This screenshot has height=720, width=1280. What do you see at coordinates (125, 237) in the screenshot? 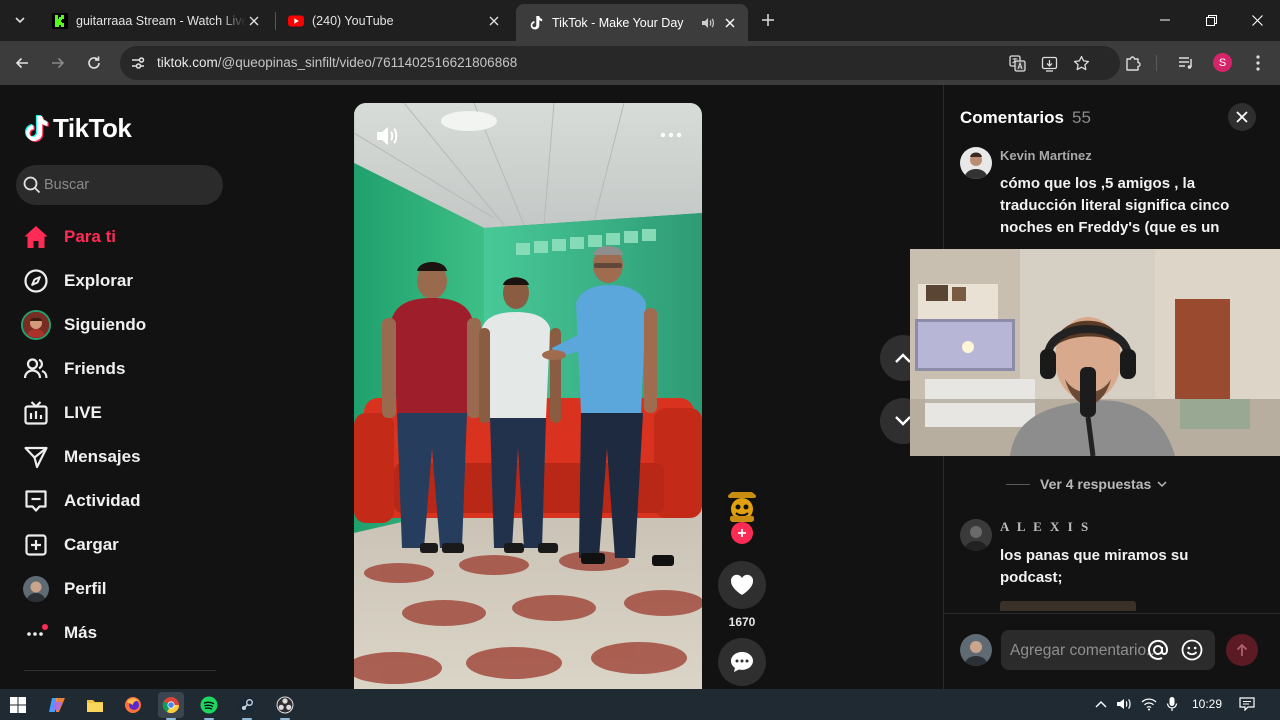
I see `nav-item-para-ti: Para ti` at bounding box center [125, 237].